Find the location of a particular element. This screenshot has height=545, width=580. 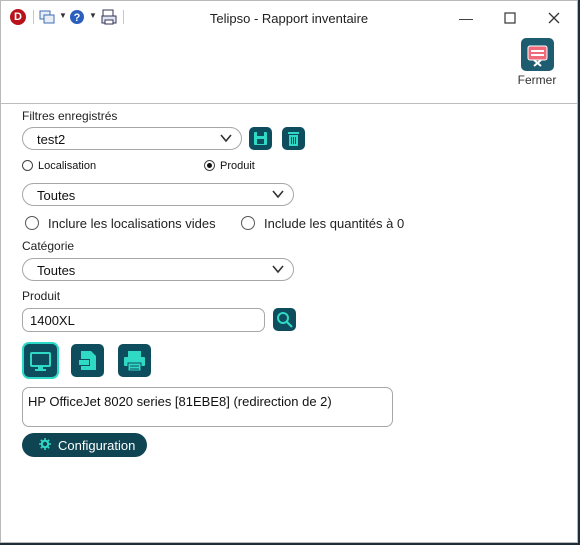

trash-icon is located at coordinates (293, 139).